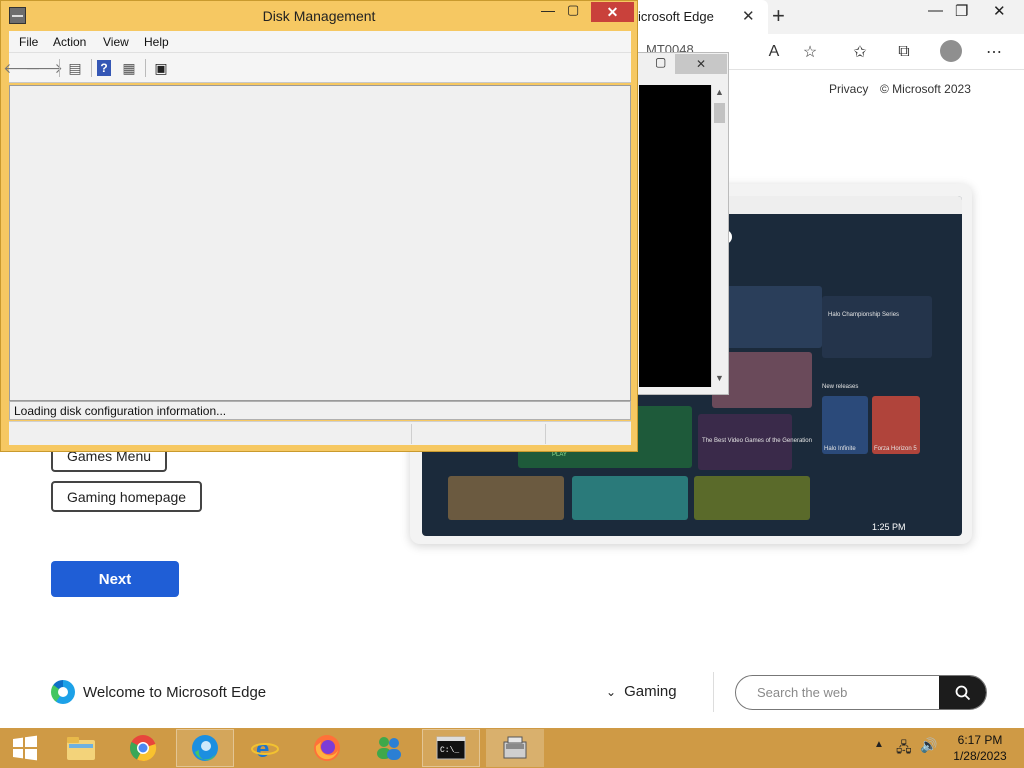 The height and width of the screenshot is (768, 1024). I want to click on menu-help: Help, so click(156, 42).